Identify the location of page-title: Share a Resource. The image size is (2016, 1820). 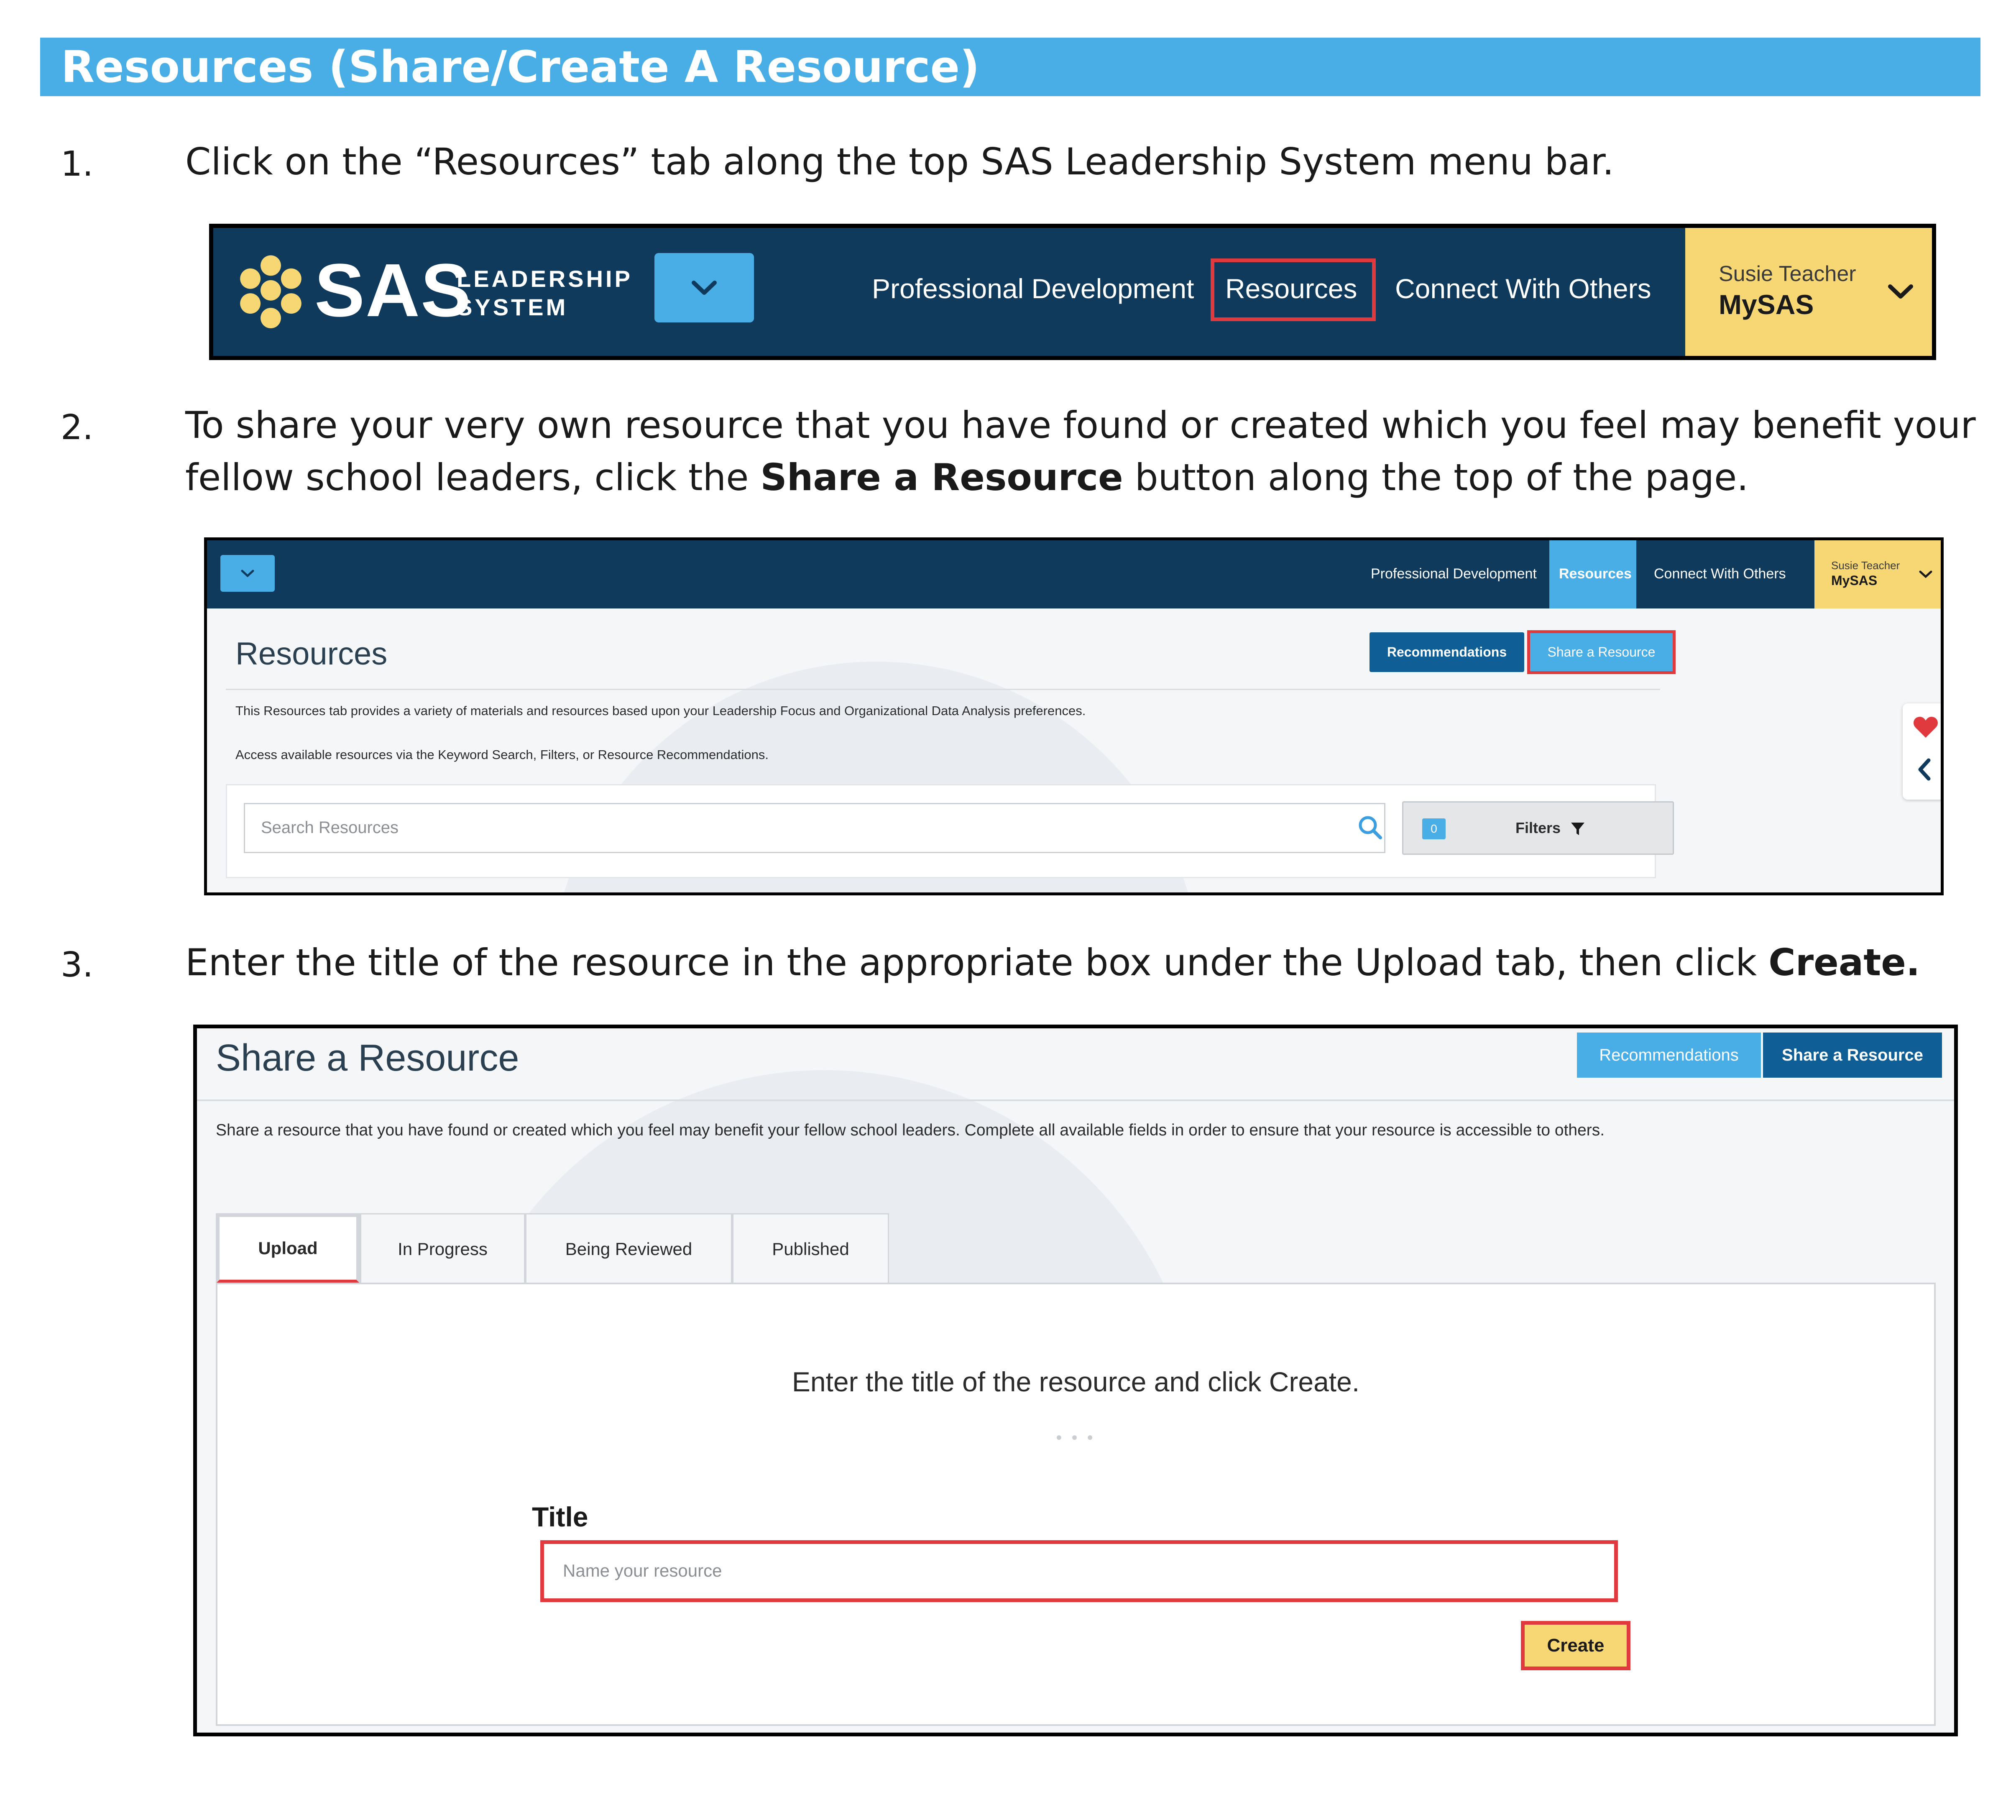
(367, 1058).